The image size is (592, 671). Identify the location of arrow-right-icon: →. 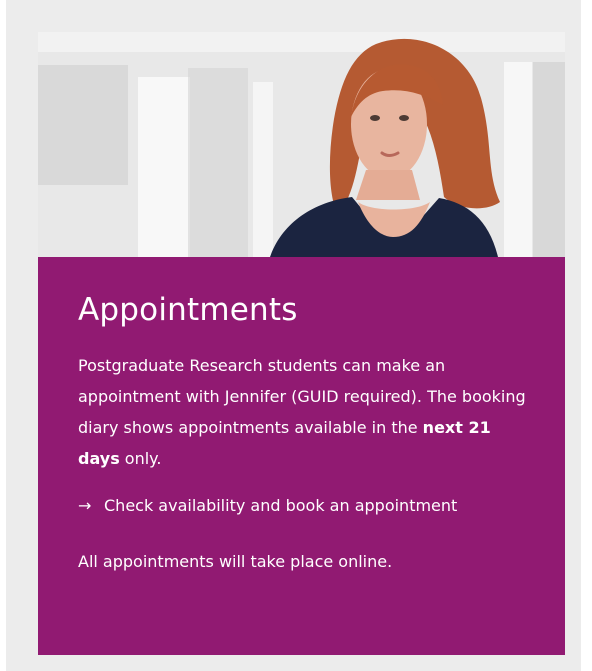
(85, 505).